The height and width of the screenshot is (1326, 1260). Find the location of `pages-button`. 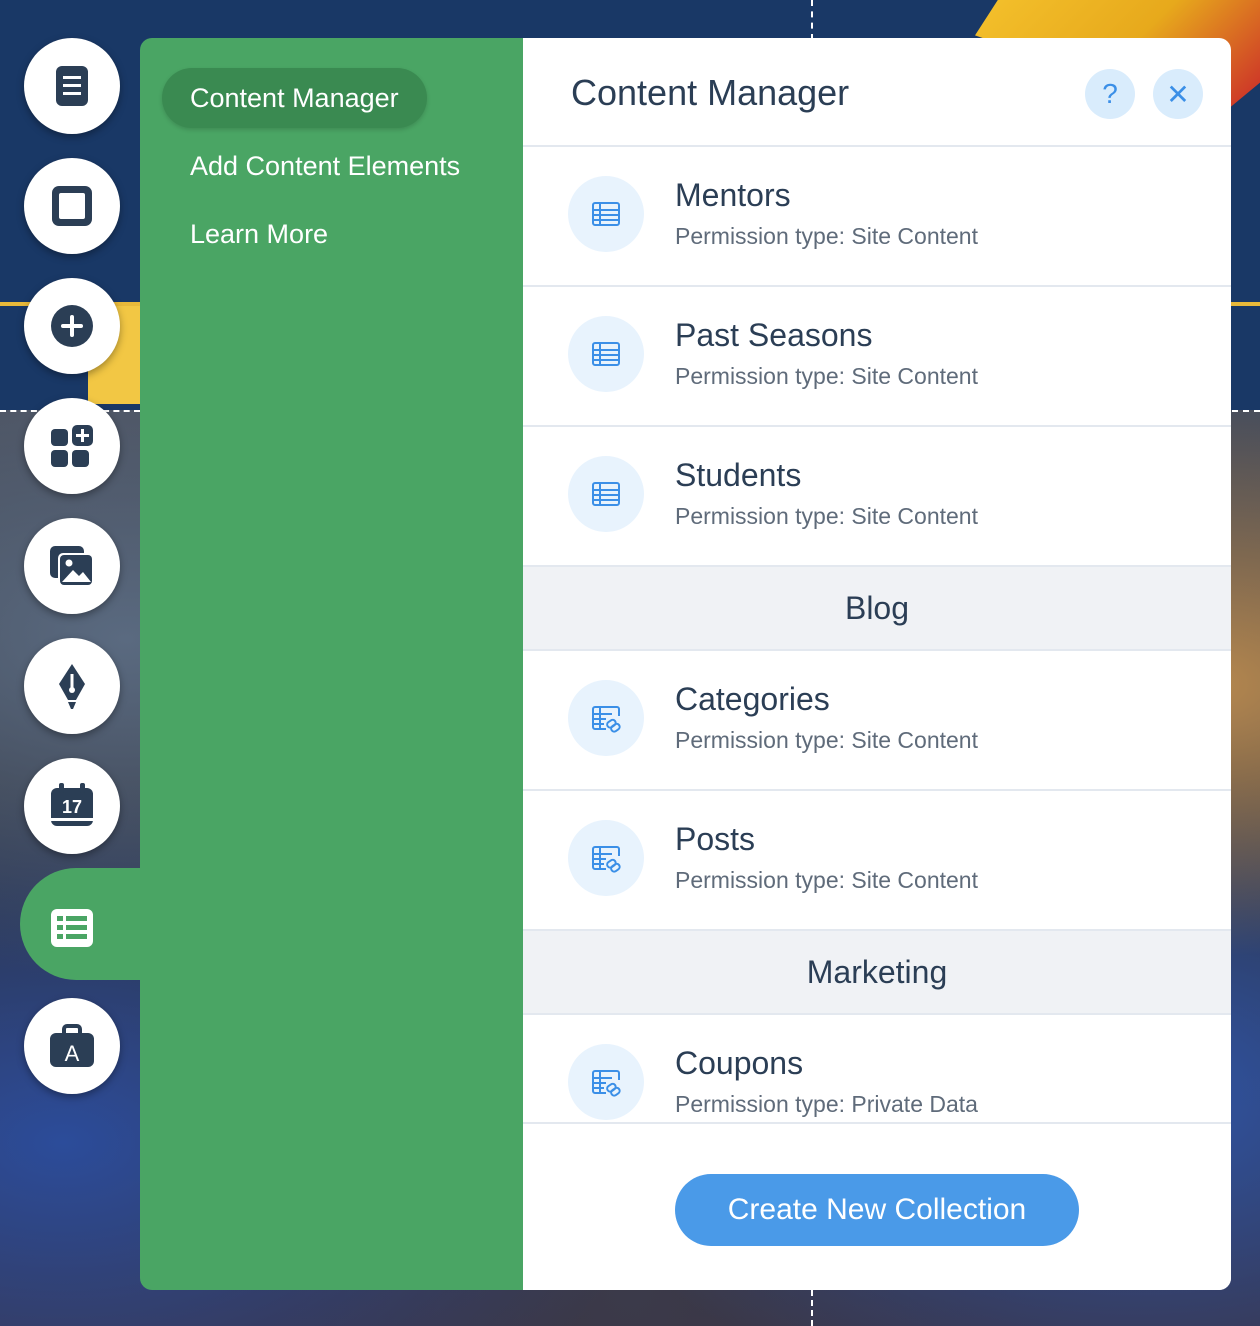

pages-button is located at coordinates (72, 86).